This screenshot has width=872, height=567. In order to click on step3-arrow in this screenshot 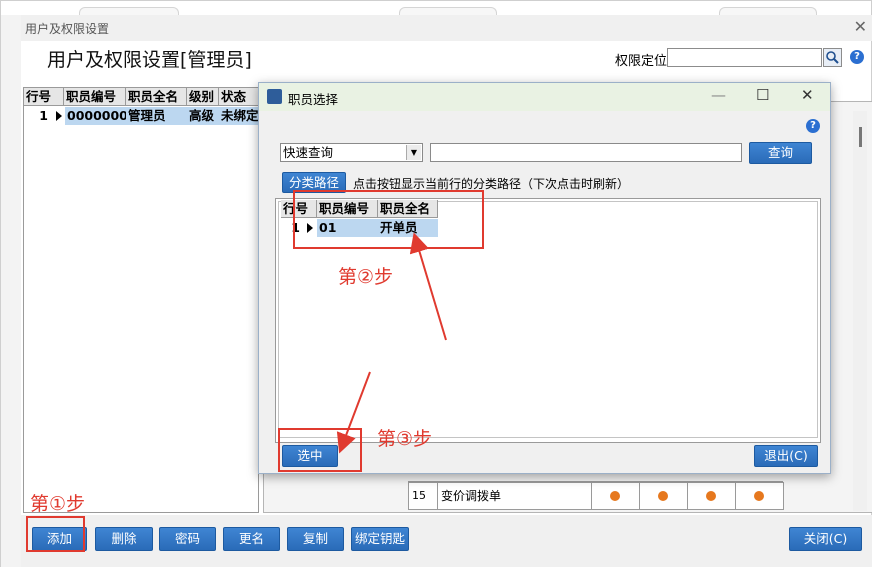, I will do `click(353, 412)`.